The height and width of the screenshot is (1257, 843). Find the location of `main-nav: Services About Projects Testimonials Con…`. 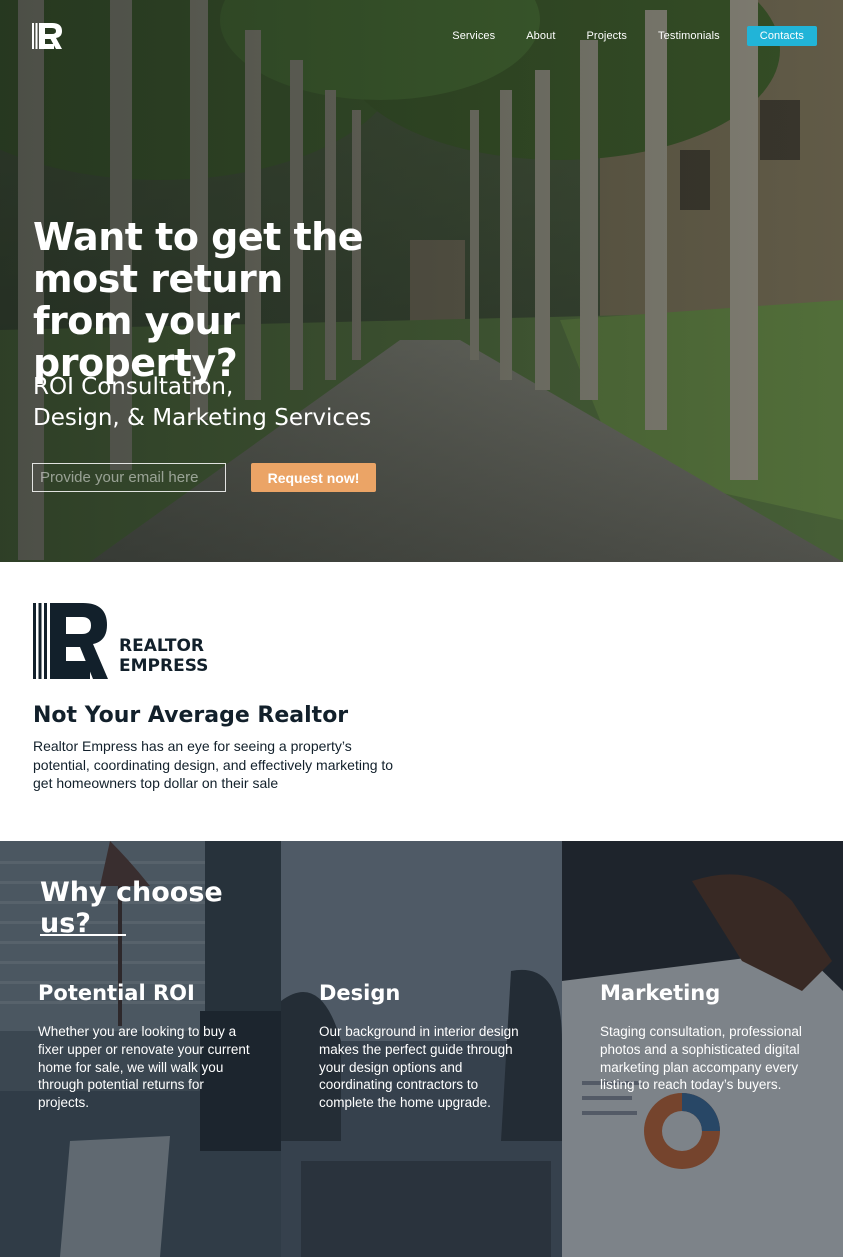

main-nav: Services About Projects Testimonials Con… is located at coordinates (619, 36).